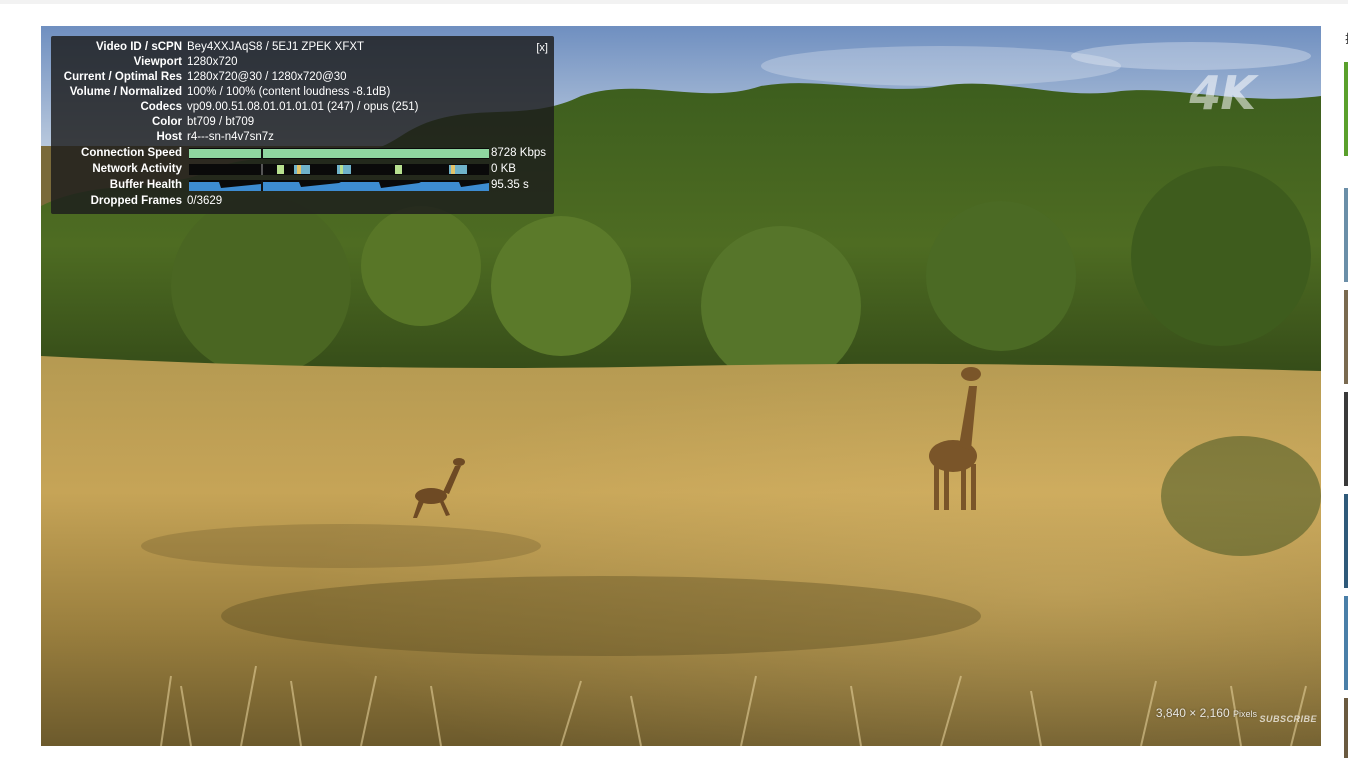  What do you see at coordinates (518, 153) in the screenshot?
I see `connection-speed-value: 8728 Kbps` at bounding box center [518, 153].